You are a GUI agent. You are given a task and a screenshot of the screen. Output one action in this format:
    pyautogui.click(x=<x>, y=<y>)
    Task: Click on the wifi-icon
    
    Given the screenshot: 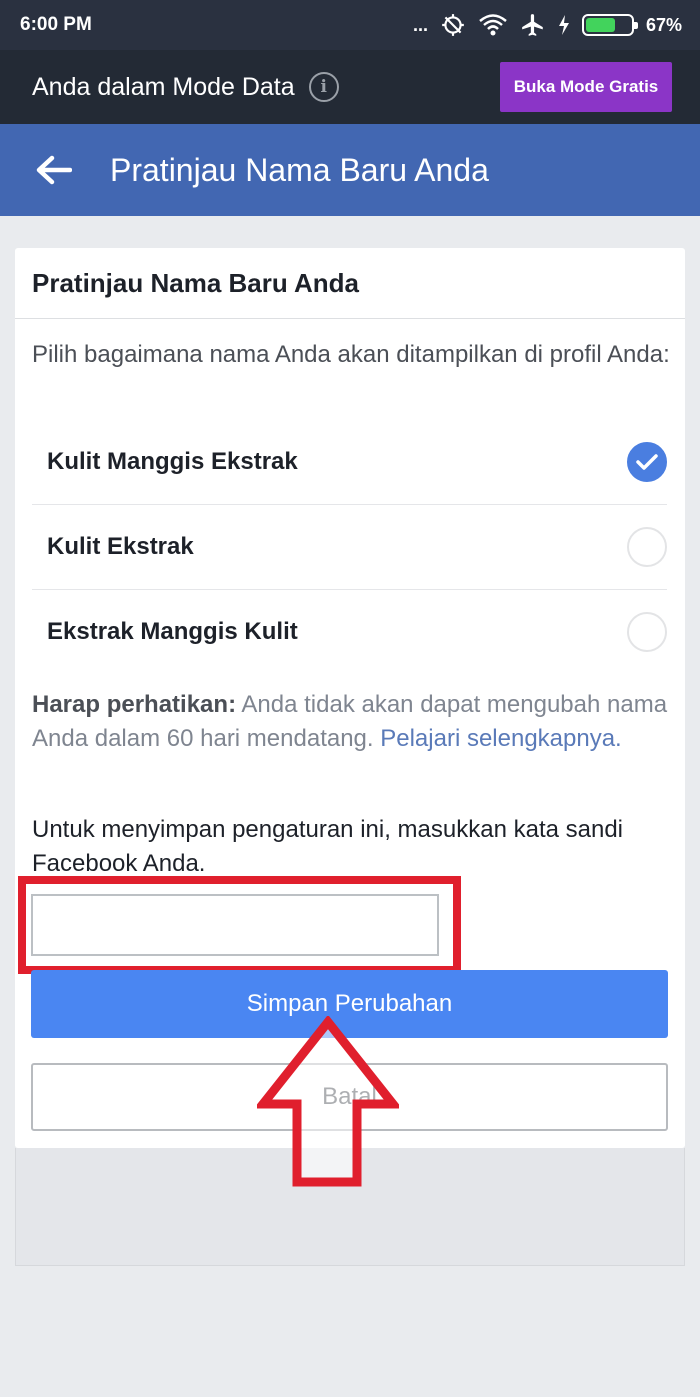 What is the action you would take?
    pyautogui.click(x=493, y=25)
    